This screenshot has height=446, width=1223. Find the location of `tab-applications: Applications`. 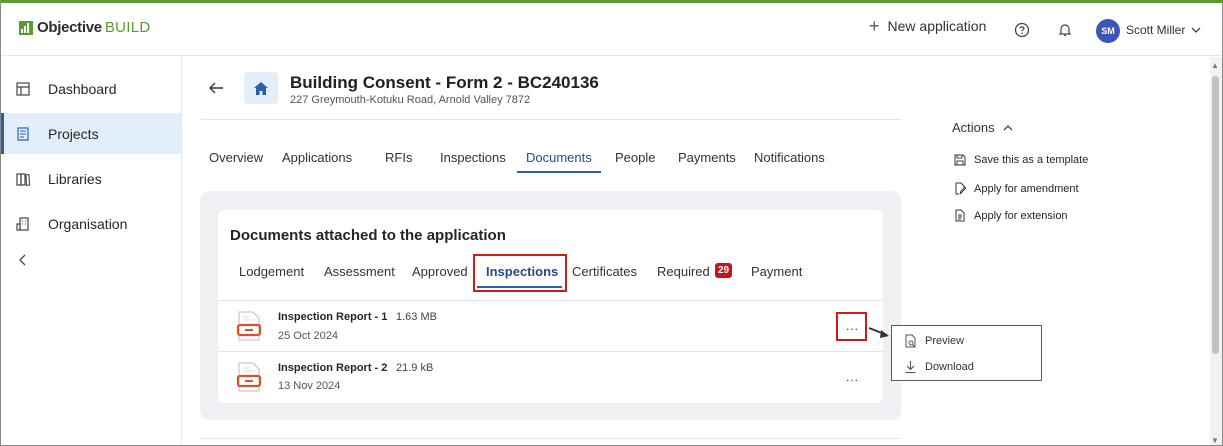

tab-applications: Applications is located at coordinates (317, 157).